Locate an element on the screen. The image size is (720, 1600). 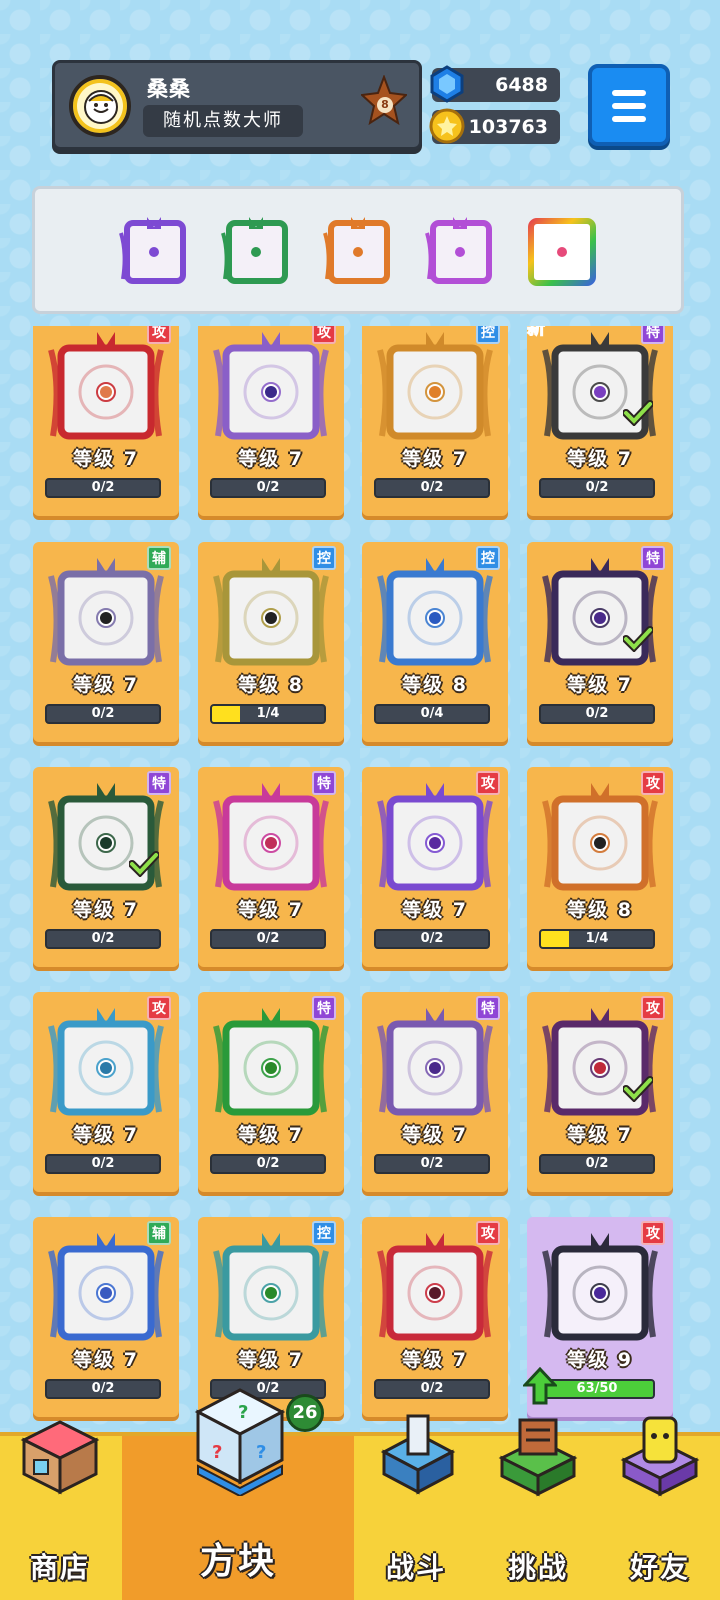
box-count-badge: 26 is located at coordinates (305, 1413).